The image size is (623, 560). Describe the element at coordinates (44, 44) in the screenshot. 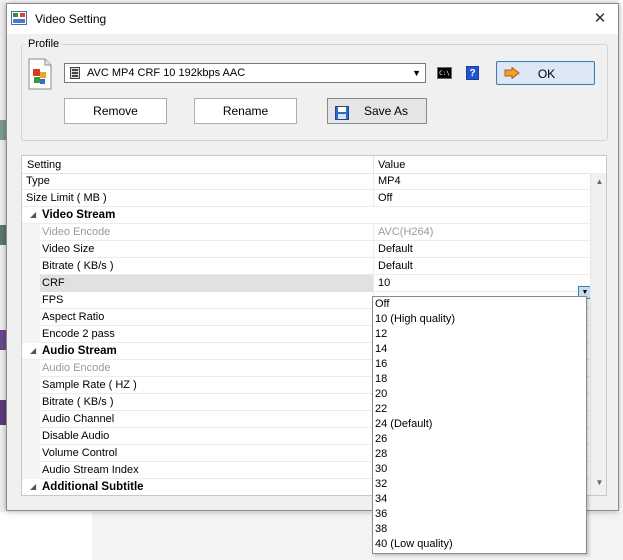

I see `profile-group-label: Profile` at that location.